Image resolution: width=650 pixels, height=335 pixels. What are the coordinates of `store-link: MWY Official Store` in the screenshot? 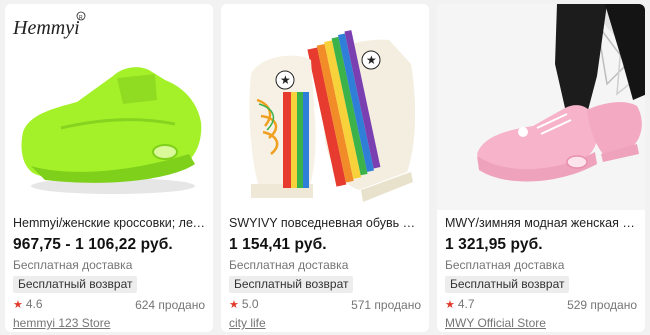 It's located at (541, 323).